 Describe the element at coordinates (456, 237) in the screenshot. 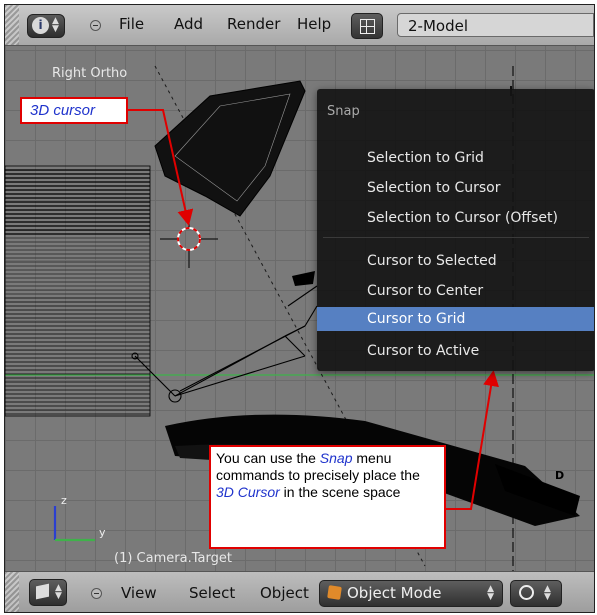

I see `menu-separator` at that location.